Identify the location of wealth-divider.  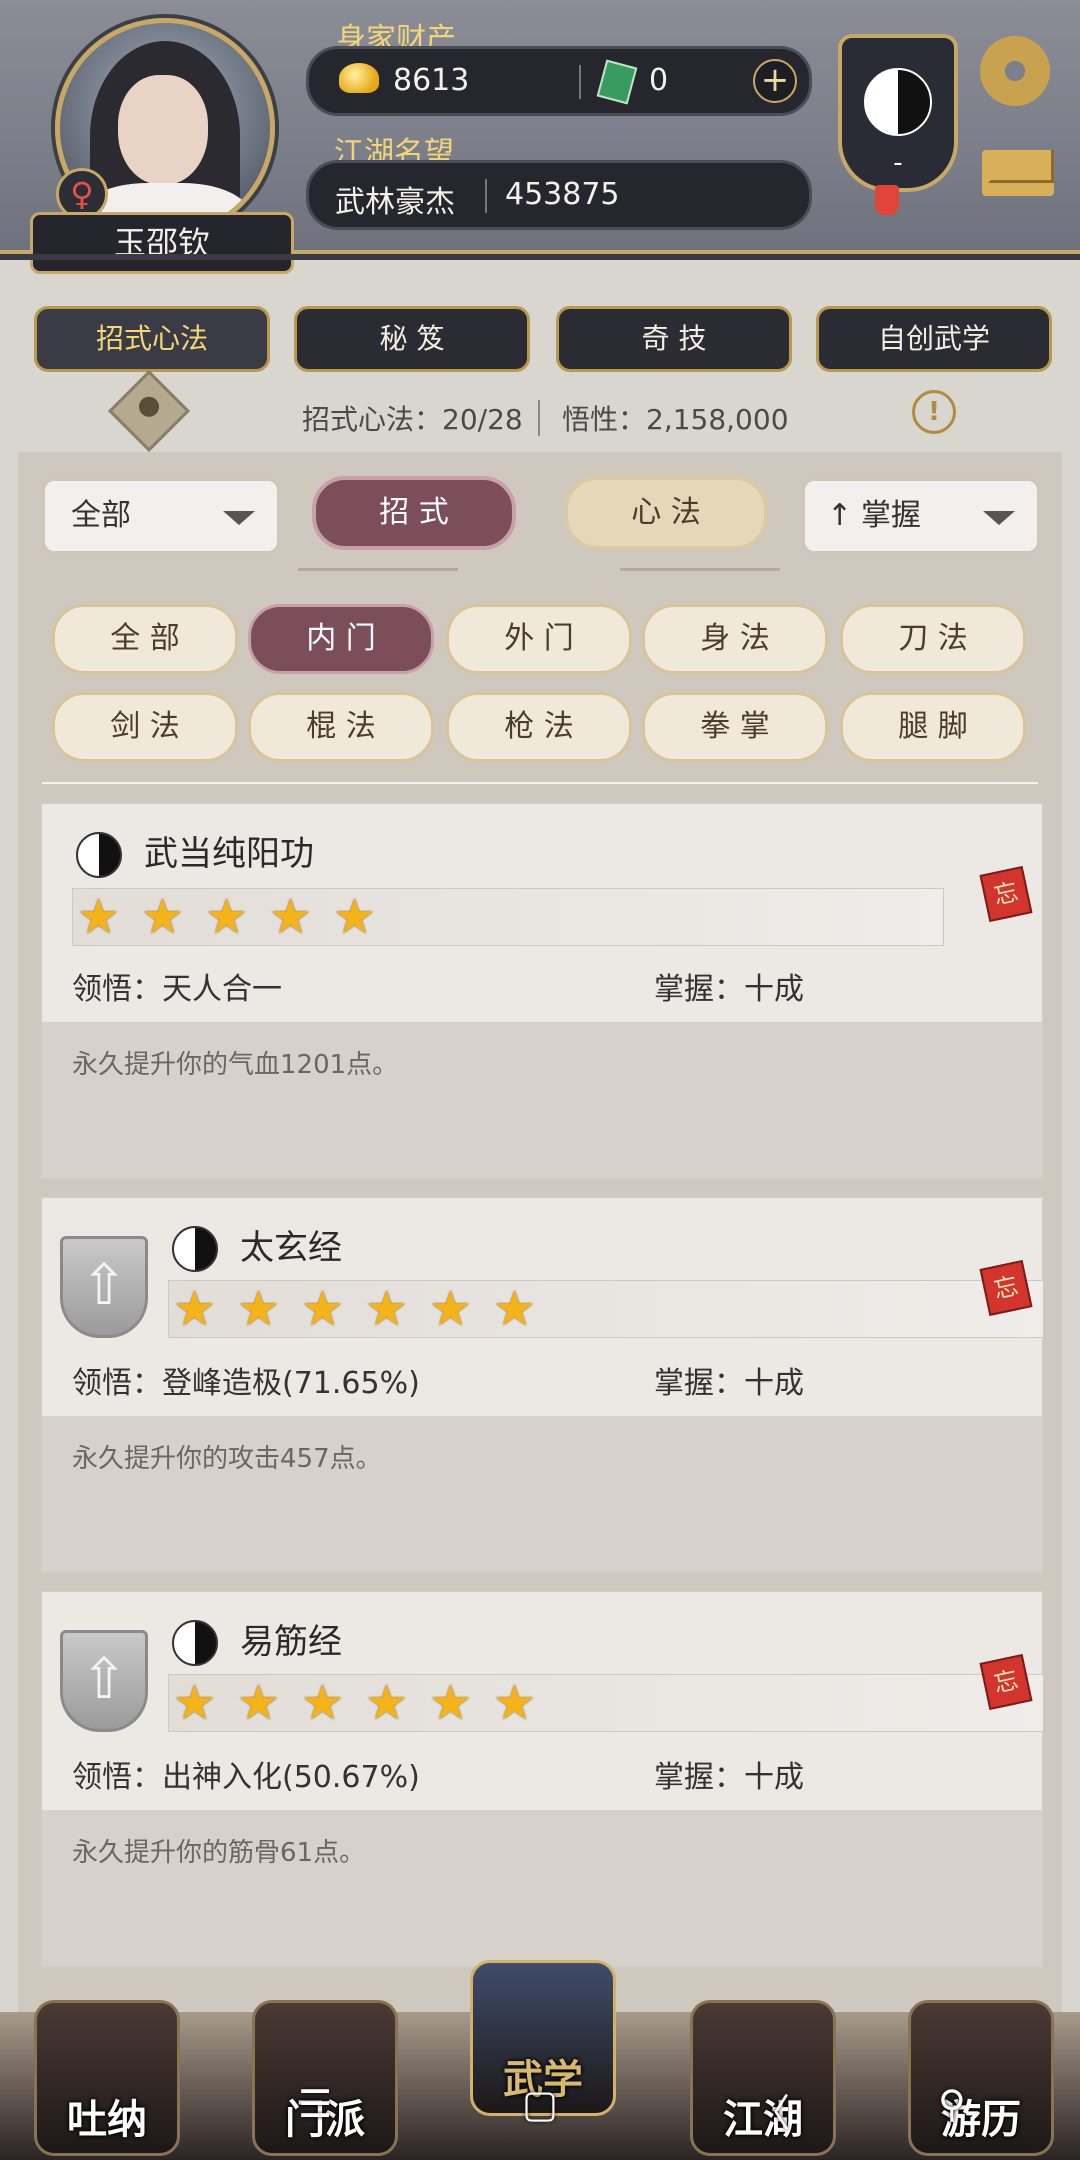
(580, 82).